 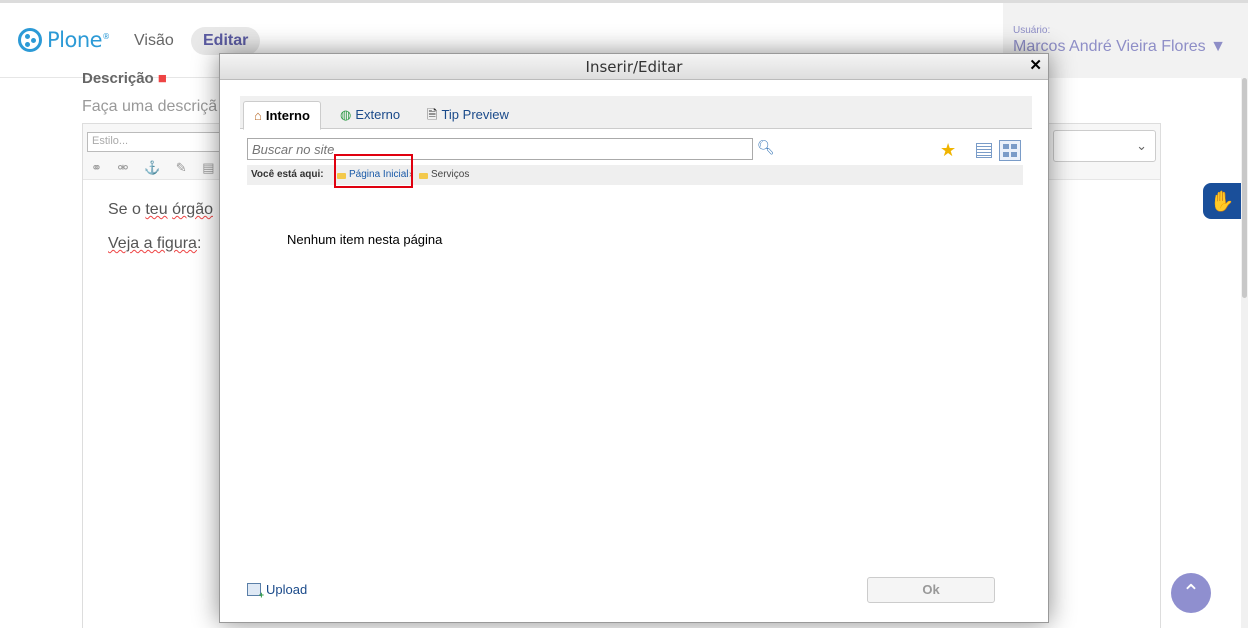 I want to click on star-icon: ★, so click(x=948, y=150).